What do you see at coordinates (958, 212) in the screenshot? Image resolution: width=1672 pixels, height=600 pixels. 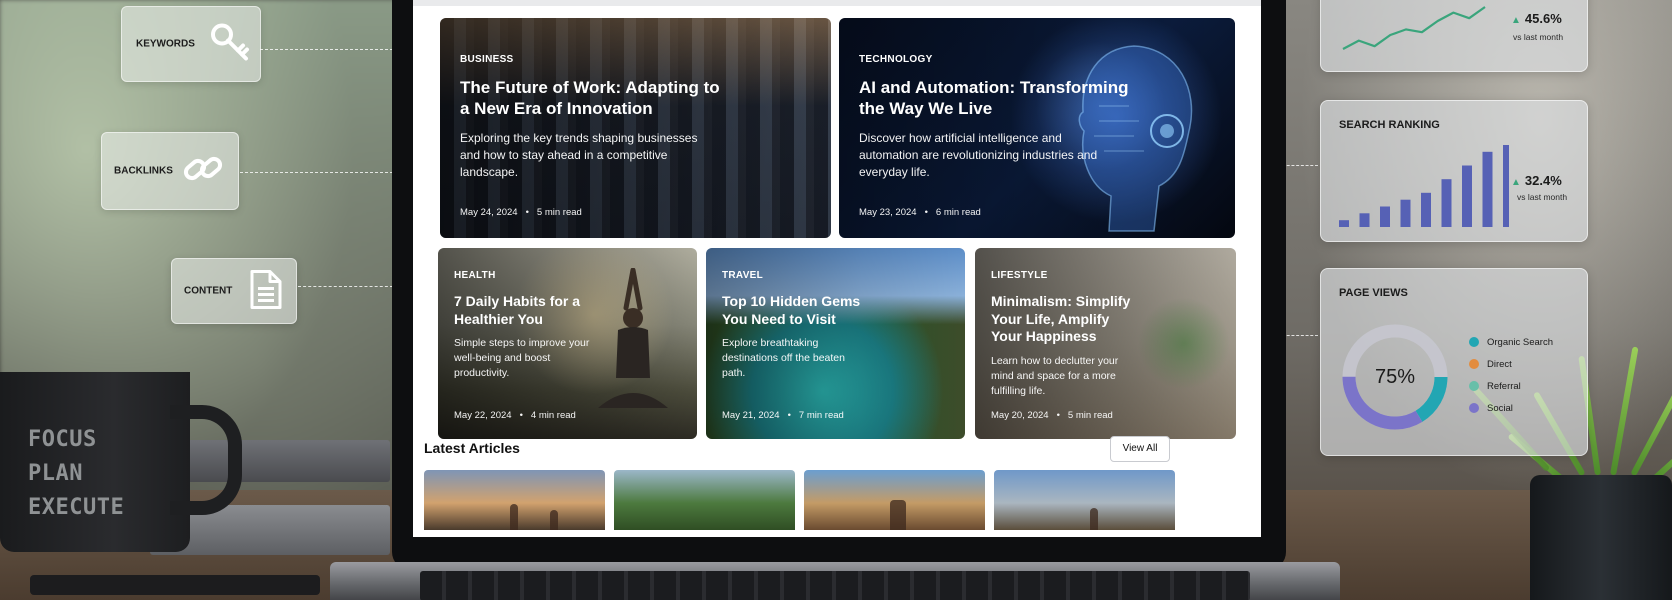 I see `article-read-time: 6 min read` at bounding box center [958, 212].